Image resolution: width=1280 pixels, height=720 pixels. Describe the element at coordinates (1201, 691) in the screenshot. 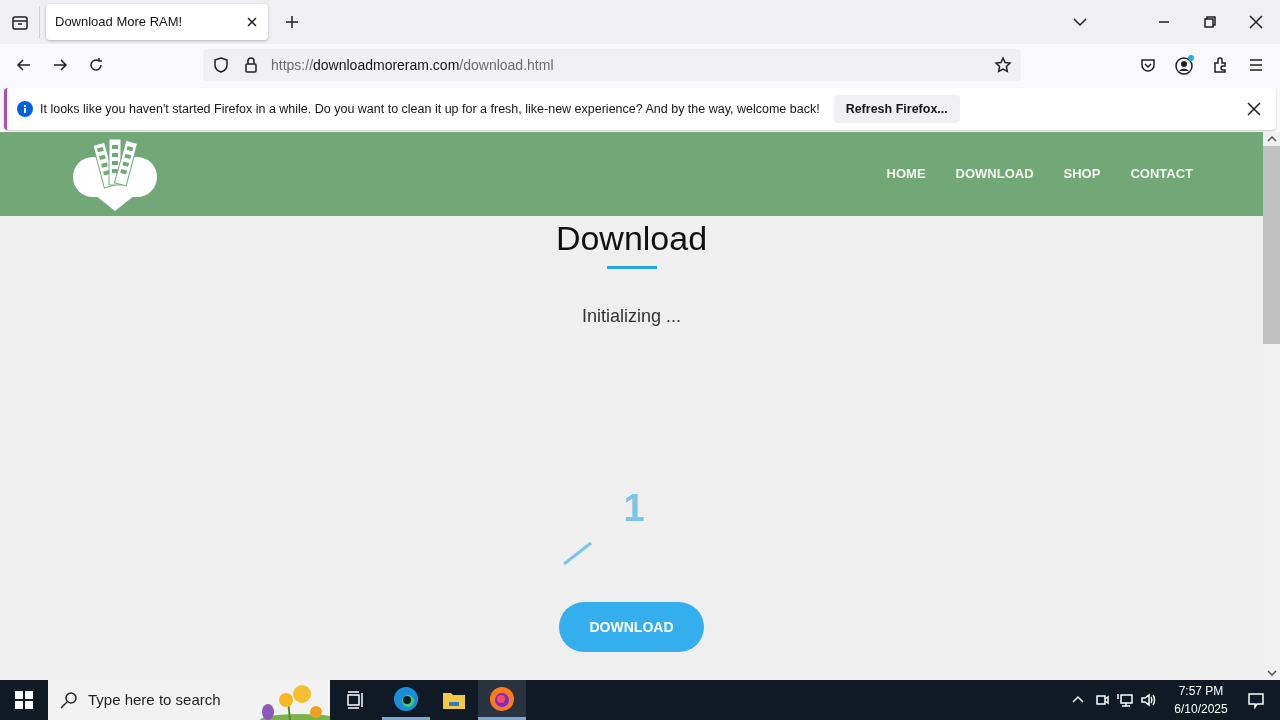

I see `clock-time: 7:57 PM` at that location.